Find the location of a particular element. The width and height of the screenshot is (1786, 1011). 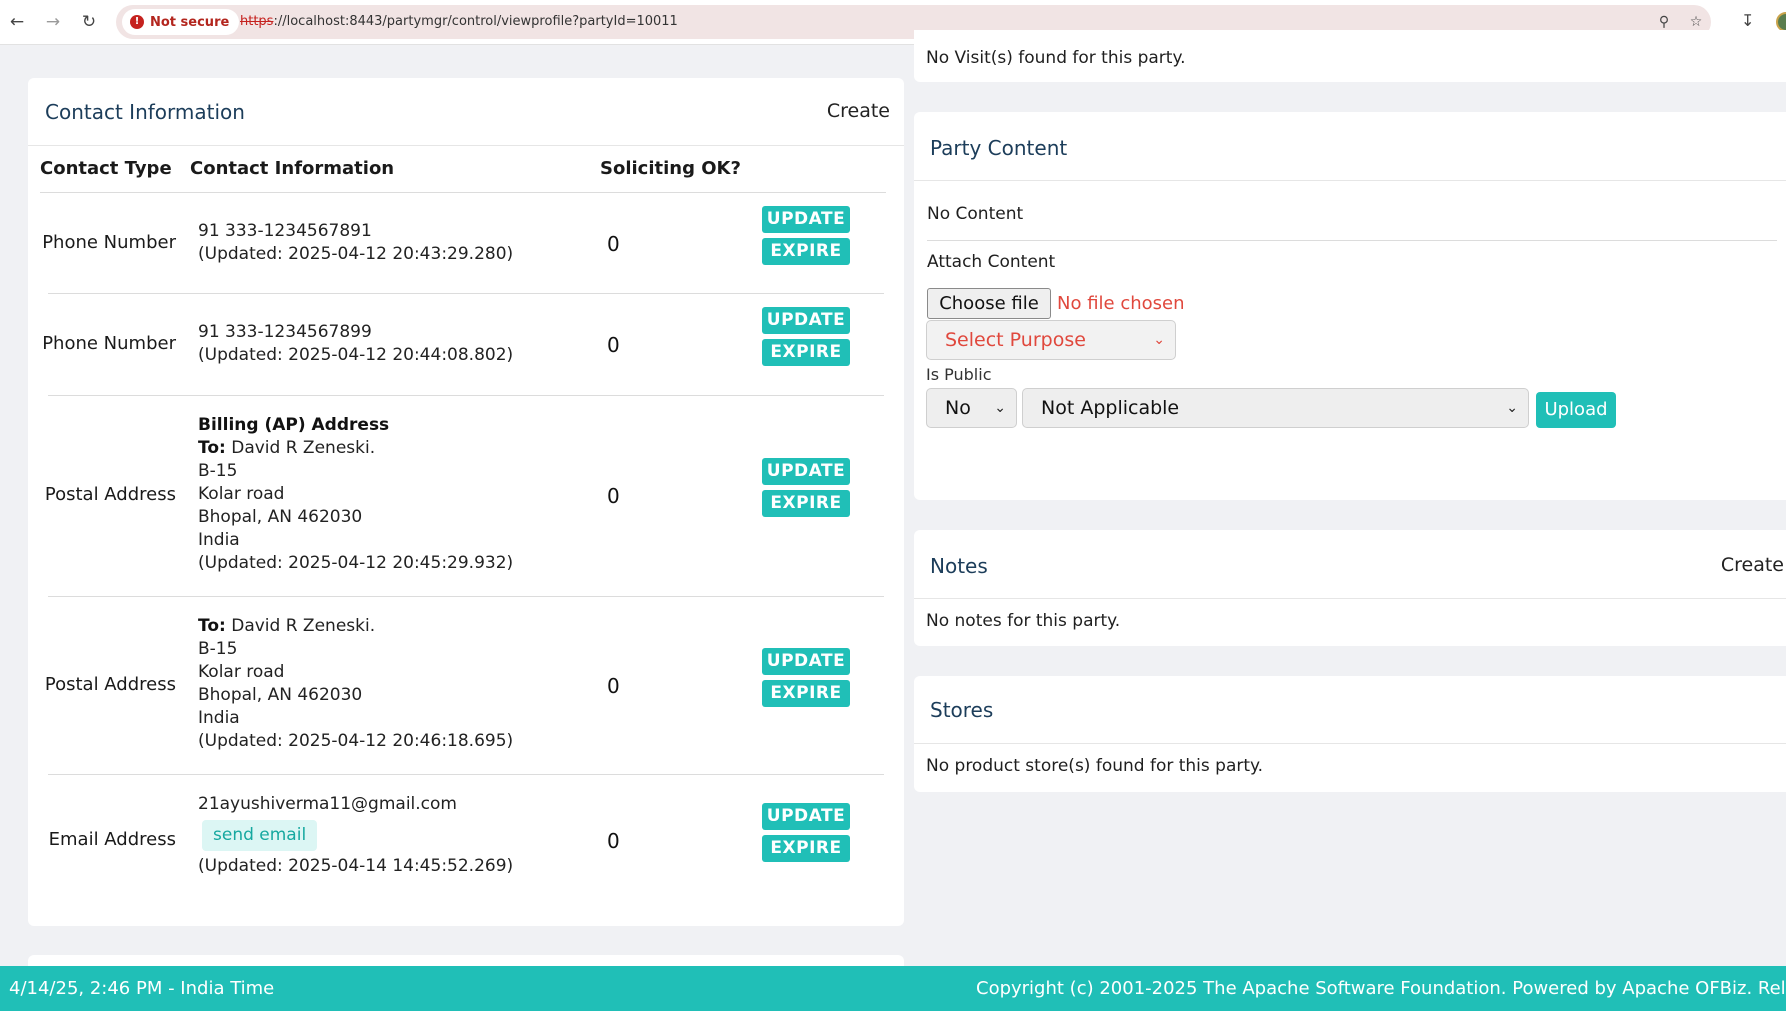

is-public-select: No ⌄ is located at coordinates (971, 408).